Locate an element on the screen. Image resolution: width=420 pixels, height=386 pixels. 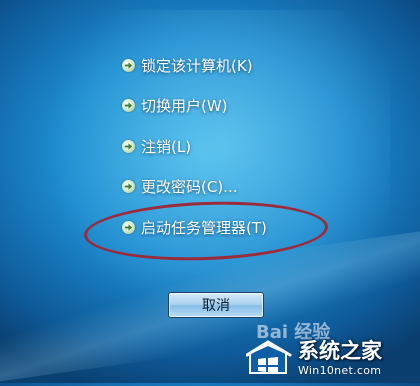
menu-item-switch-user: 切换用户(W) is located at coordinates (175, 105).